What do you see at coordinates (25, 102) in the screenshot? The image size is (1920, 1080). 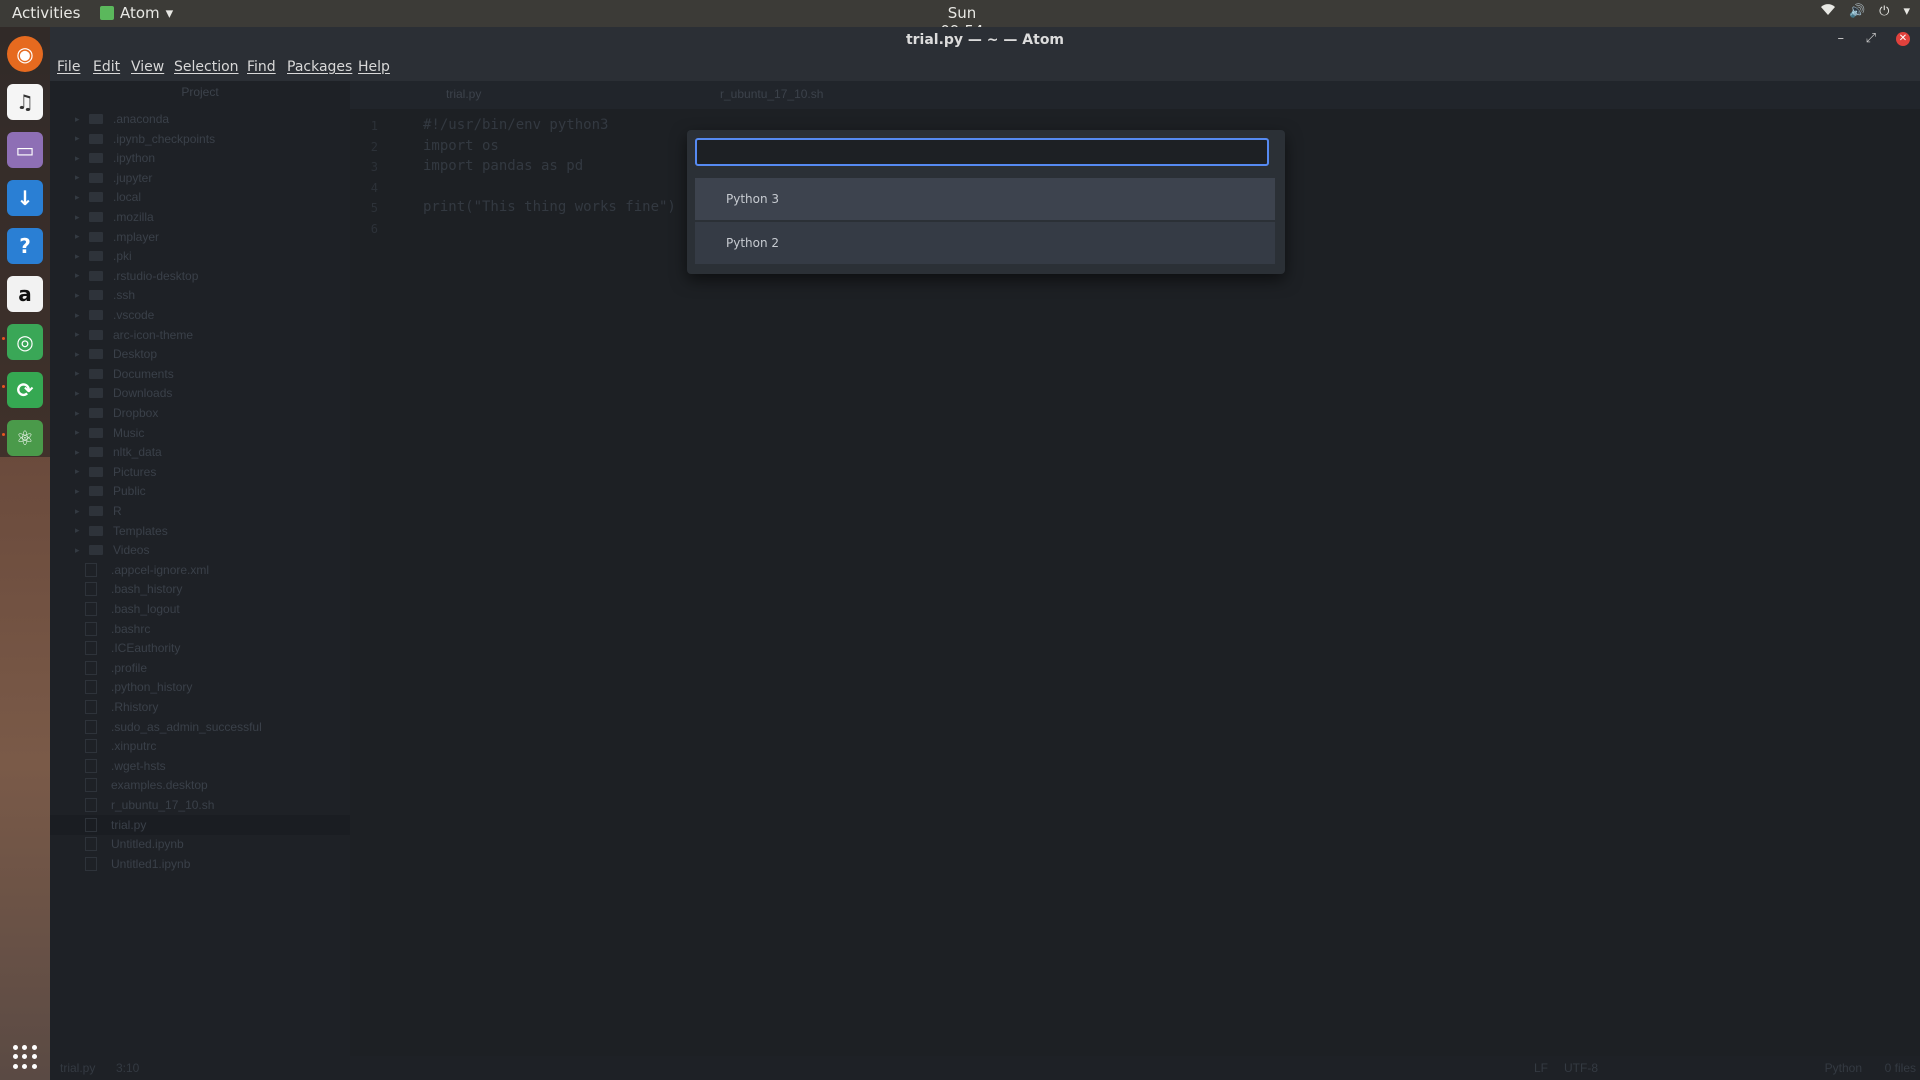 I see `rhythmbox-icon: ♫` at bounding box center [25, 102].